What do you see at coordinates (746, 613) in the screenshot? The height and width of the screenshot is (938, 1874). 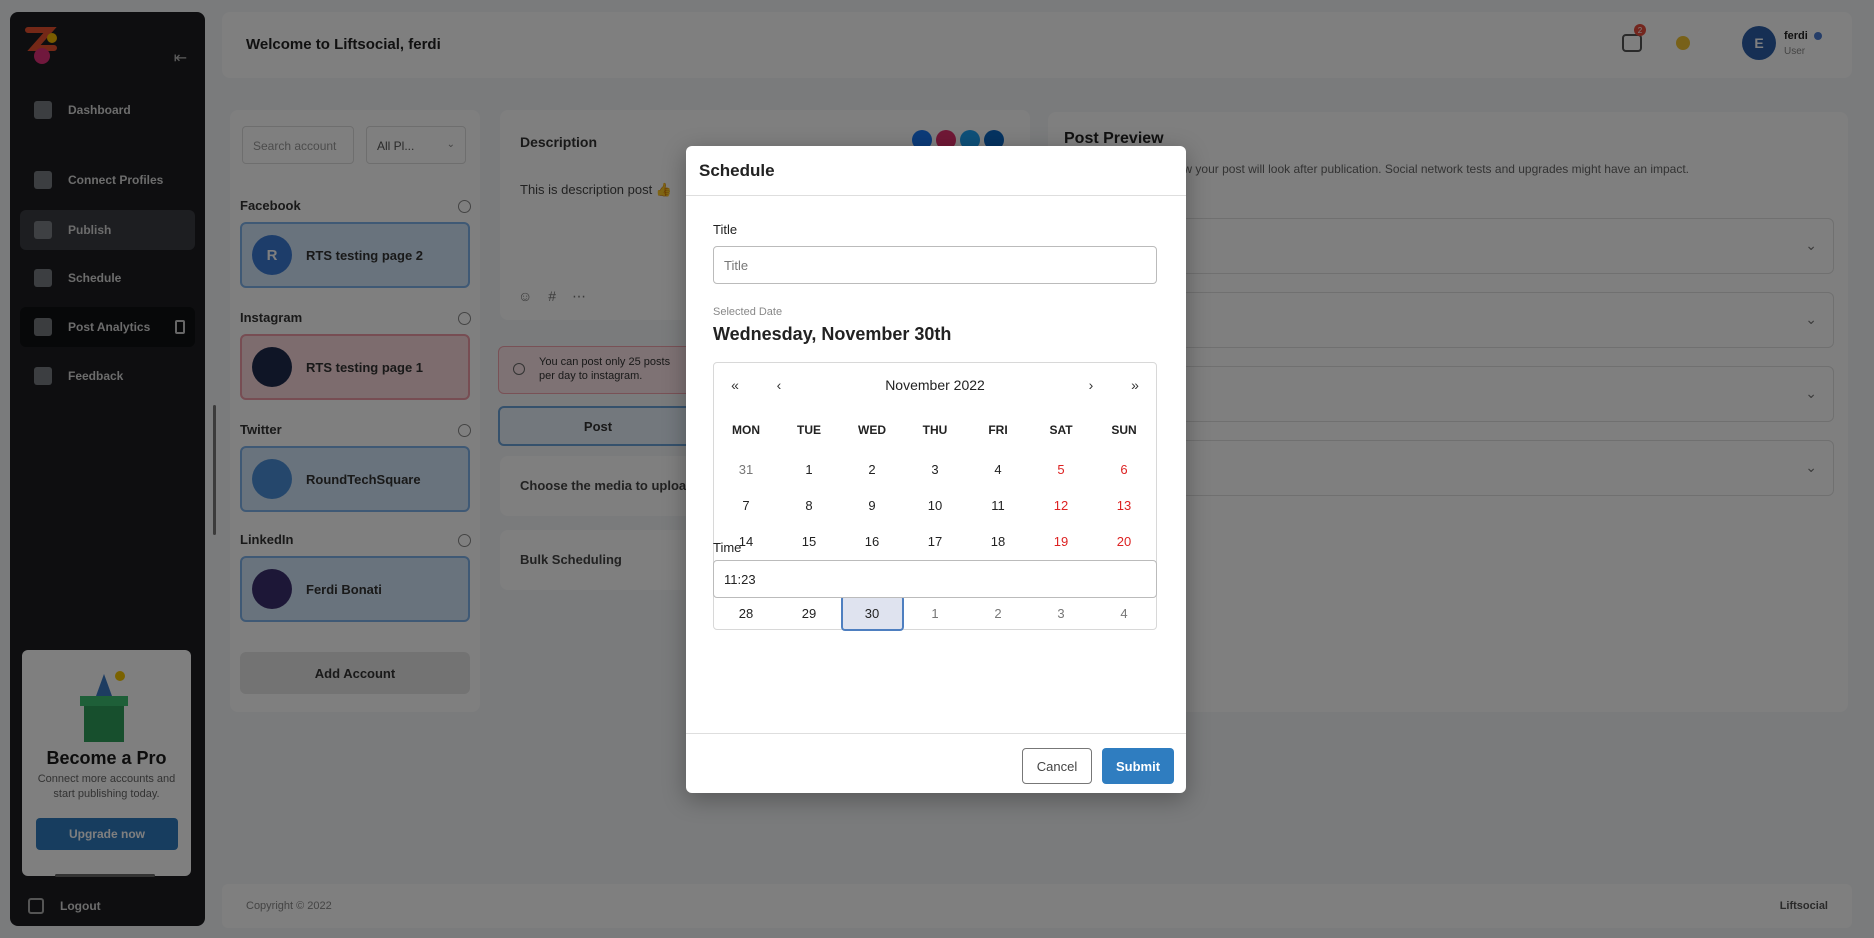 I see `calendar-day: 28` at bounding box center [746, 613].